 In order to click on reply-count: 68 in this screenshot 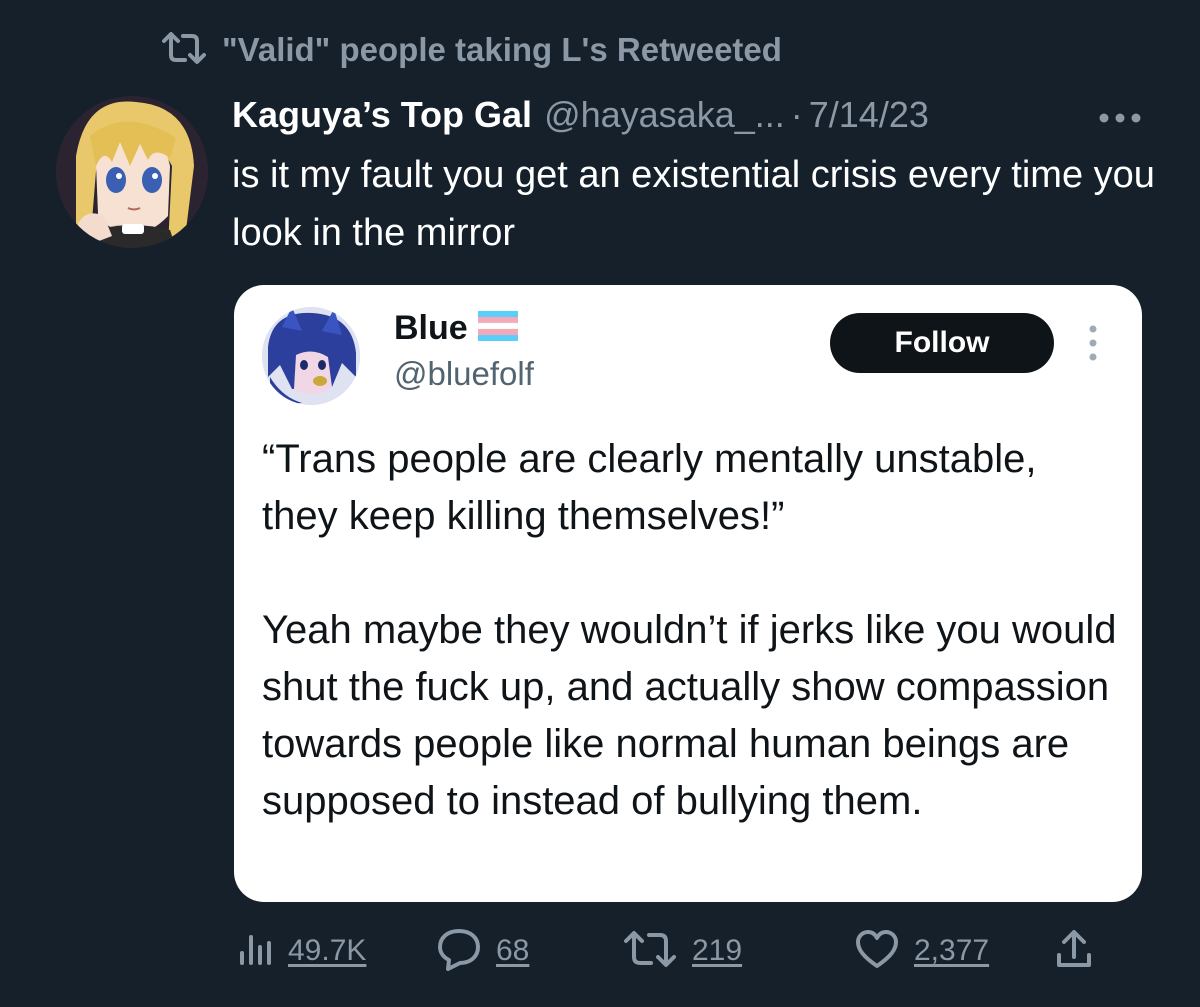, I will do `click(513, 950)`.